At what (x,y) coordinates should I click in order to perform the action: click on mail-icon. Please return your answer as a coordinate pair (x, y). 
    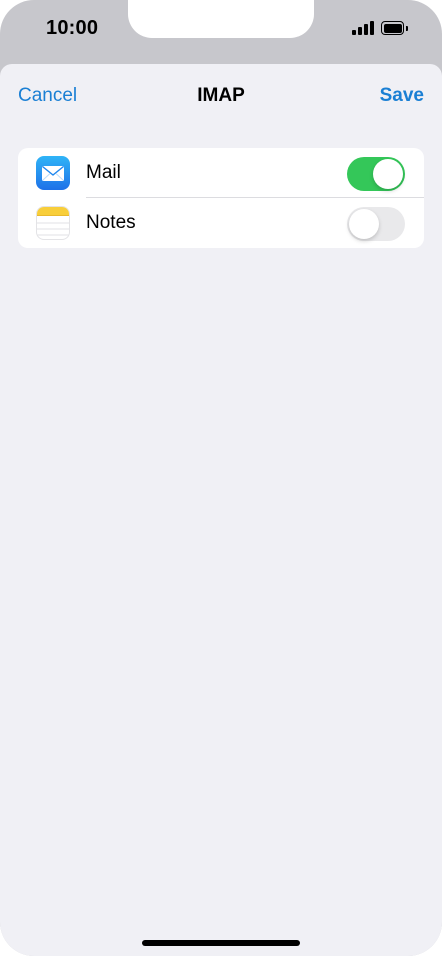
    Looking at the image, I should click on (53, 173).